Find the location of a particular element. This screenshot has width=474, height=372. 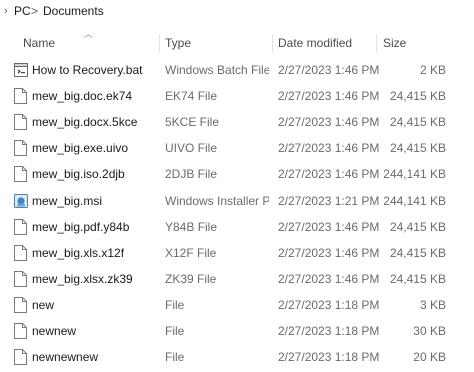

installer-icon is located at coordinates (21, 201).